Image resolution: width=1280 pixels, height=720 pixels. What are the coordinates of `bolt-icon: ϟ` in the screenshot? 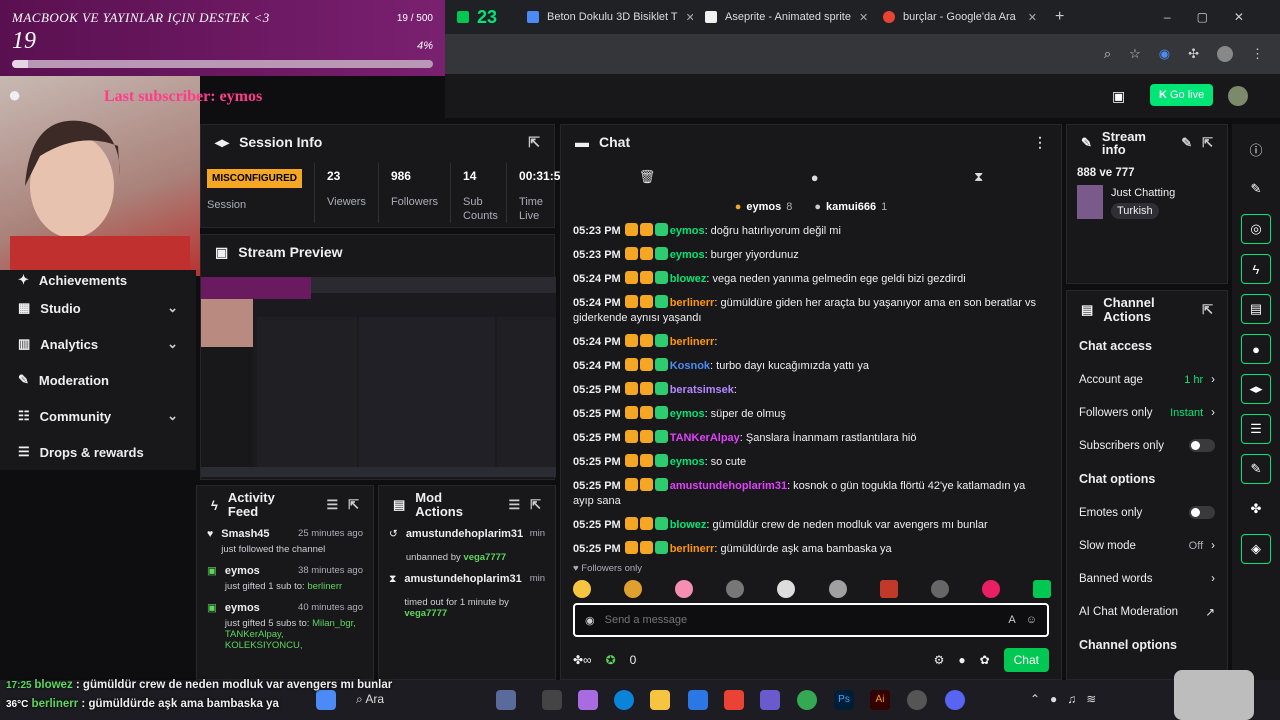 It's located at (1256, 269).